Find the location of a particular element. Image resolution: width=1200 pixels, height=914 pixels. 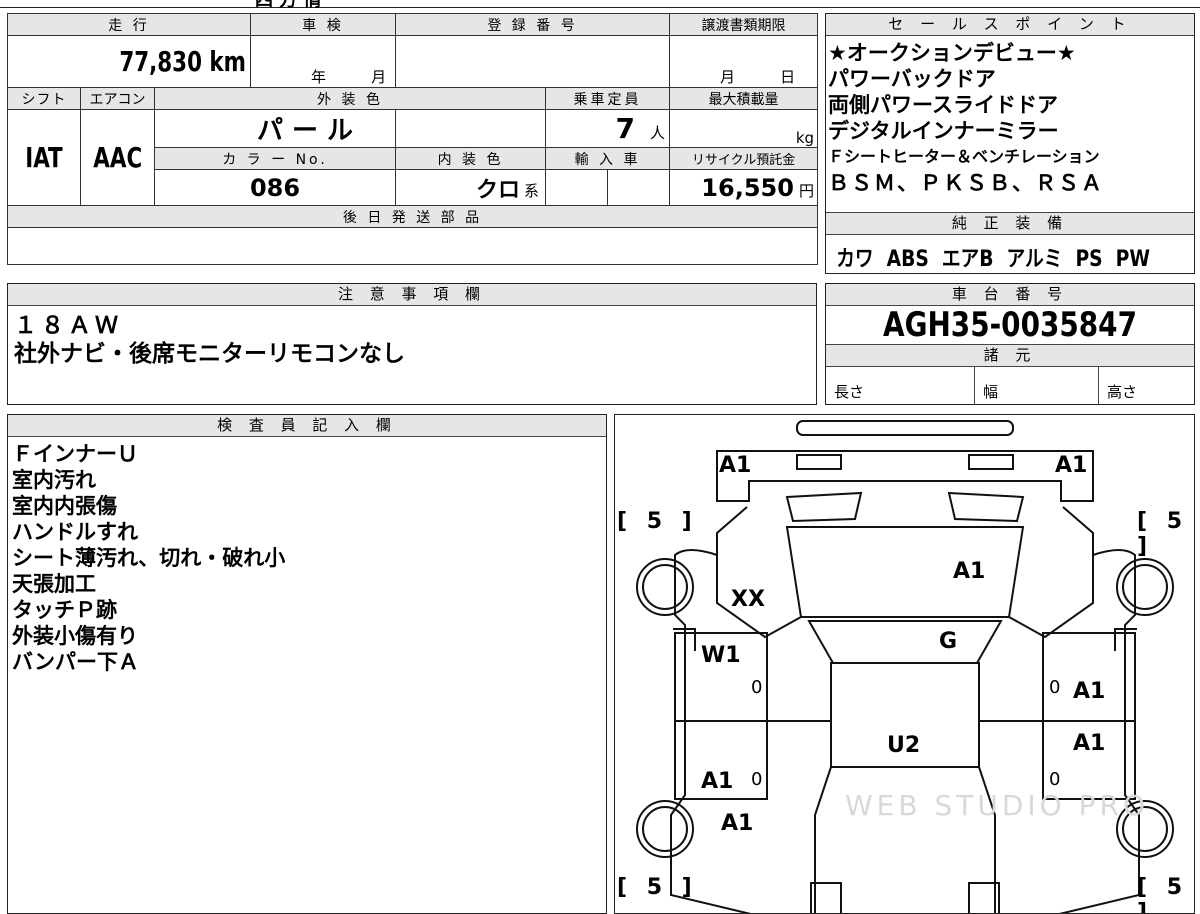

top-strip-text: 四 方 情 is located at coordinates (288, 5).